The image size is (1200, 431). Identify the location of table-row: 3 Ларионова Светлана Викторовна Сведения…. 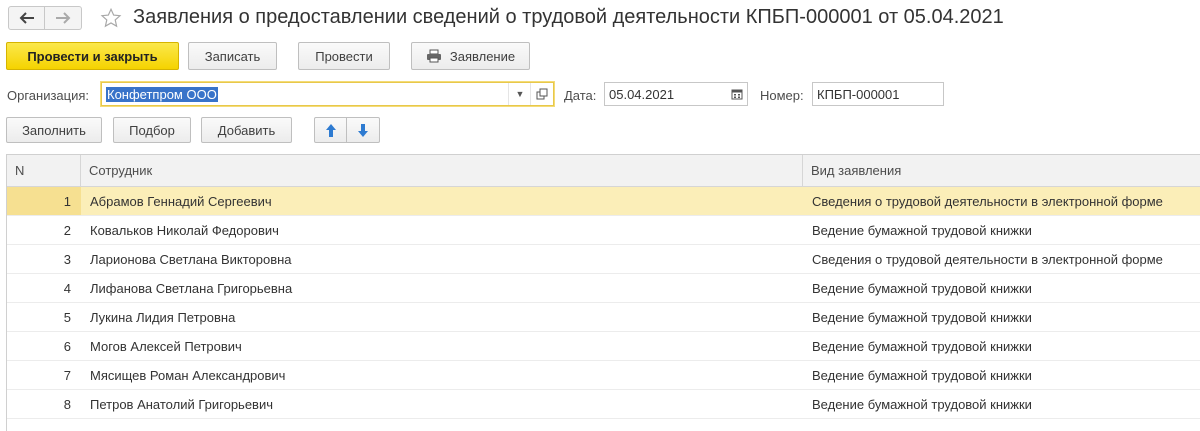
(603, 259).